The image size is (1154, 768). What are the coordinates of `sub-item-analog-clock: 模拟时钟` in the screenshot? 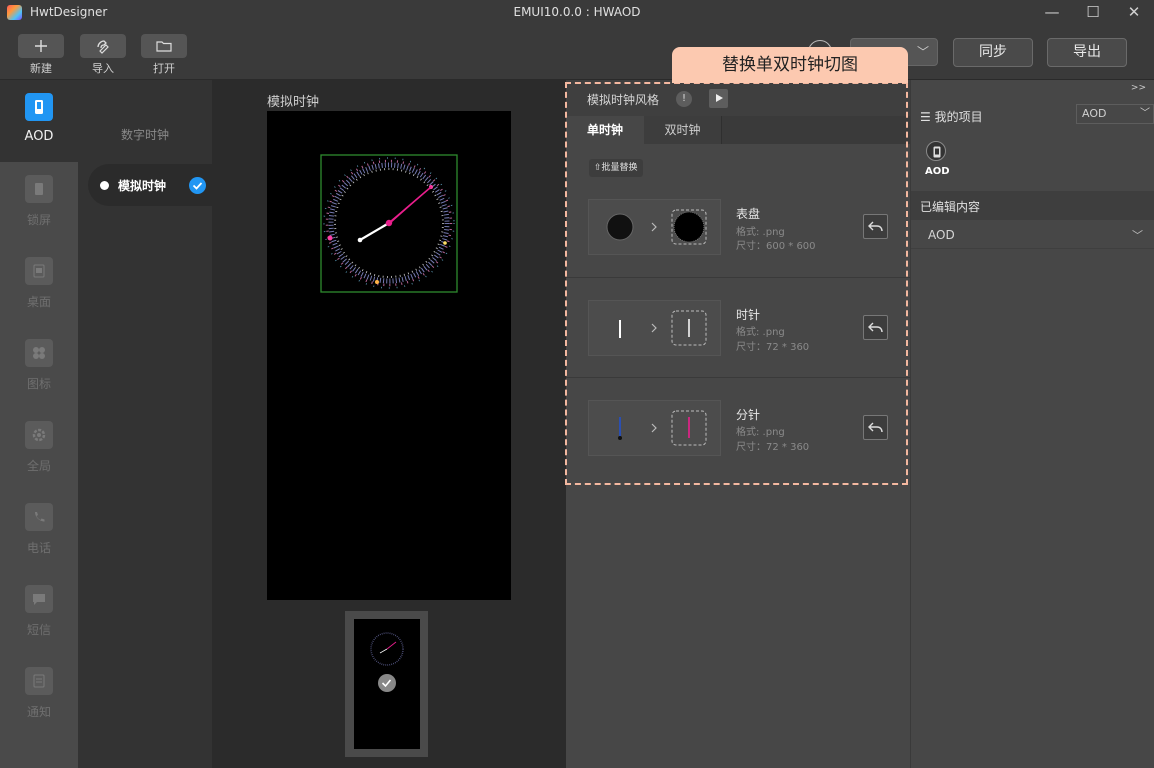 It's located at (150, 185).